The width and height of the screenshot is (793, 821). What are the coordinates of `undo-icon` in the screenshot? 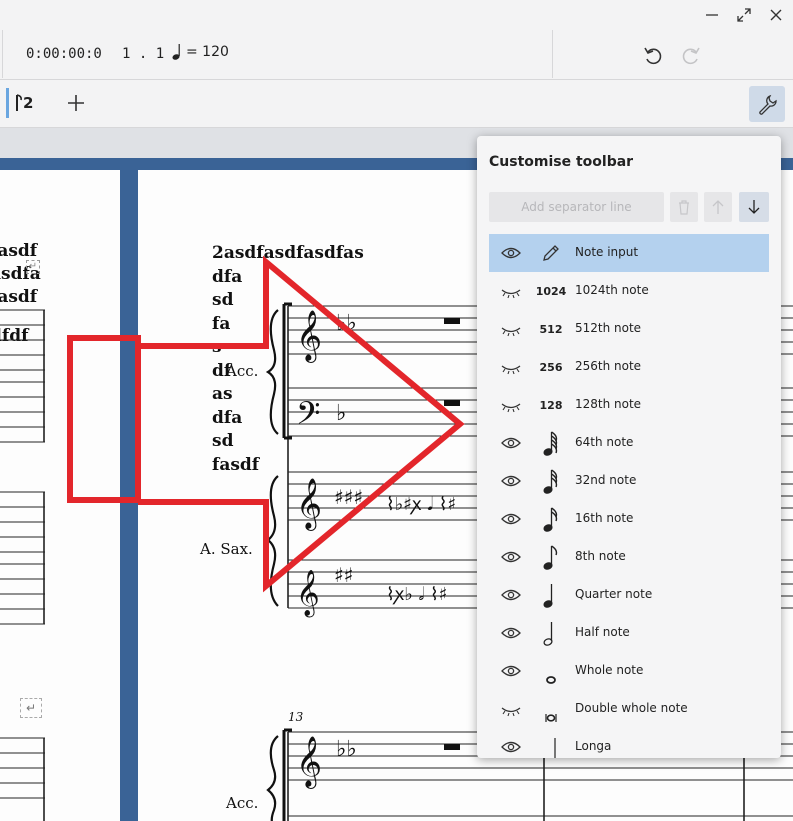 It's located at (653, 55).